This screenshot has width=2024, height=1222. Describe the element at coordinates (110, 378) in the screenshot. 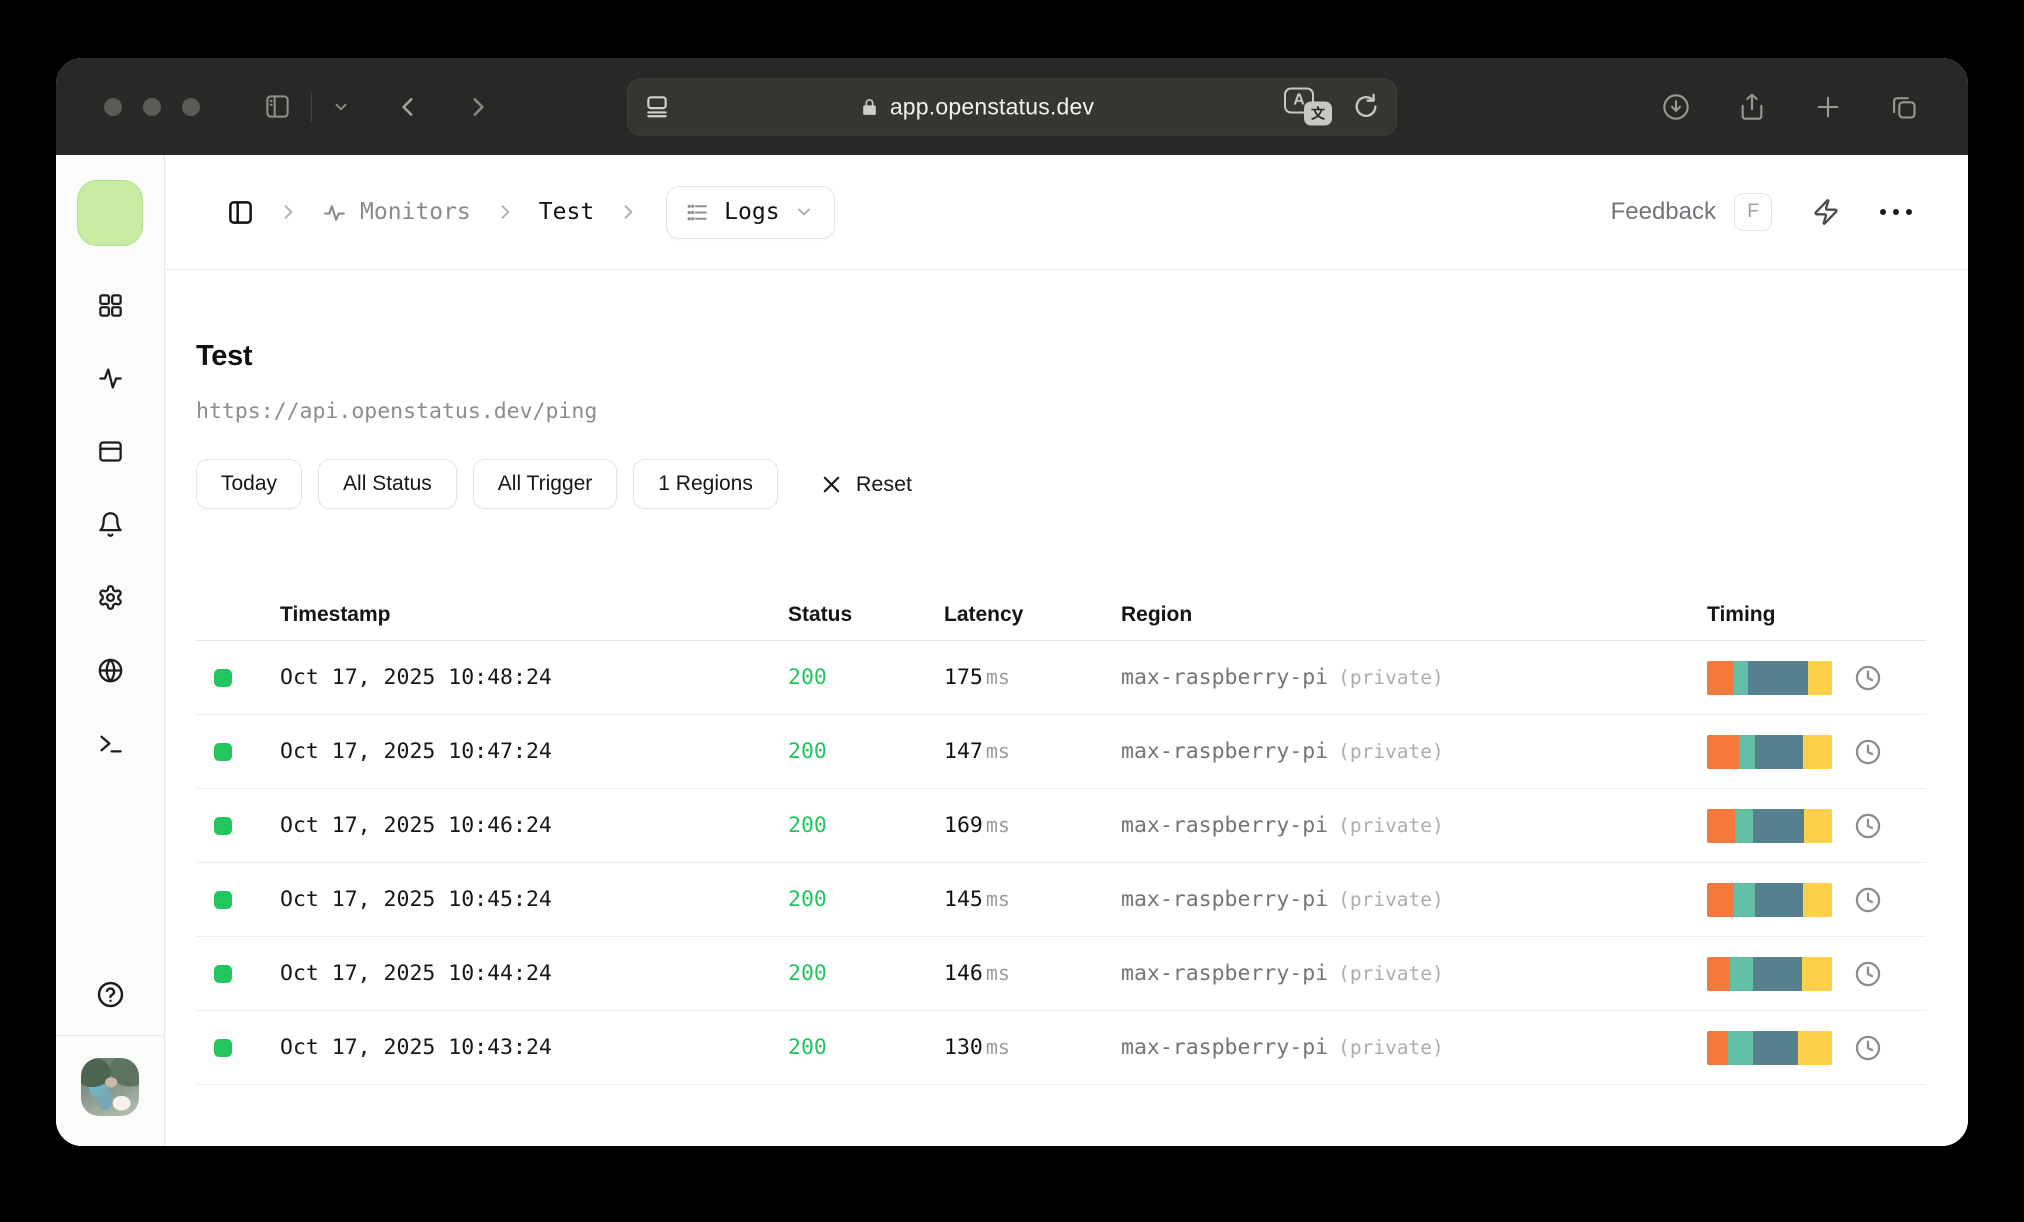

I see `sidebar-item-monitors` at that location.